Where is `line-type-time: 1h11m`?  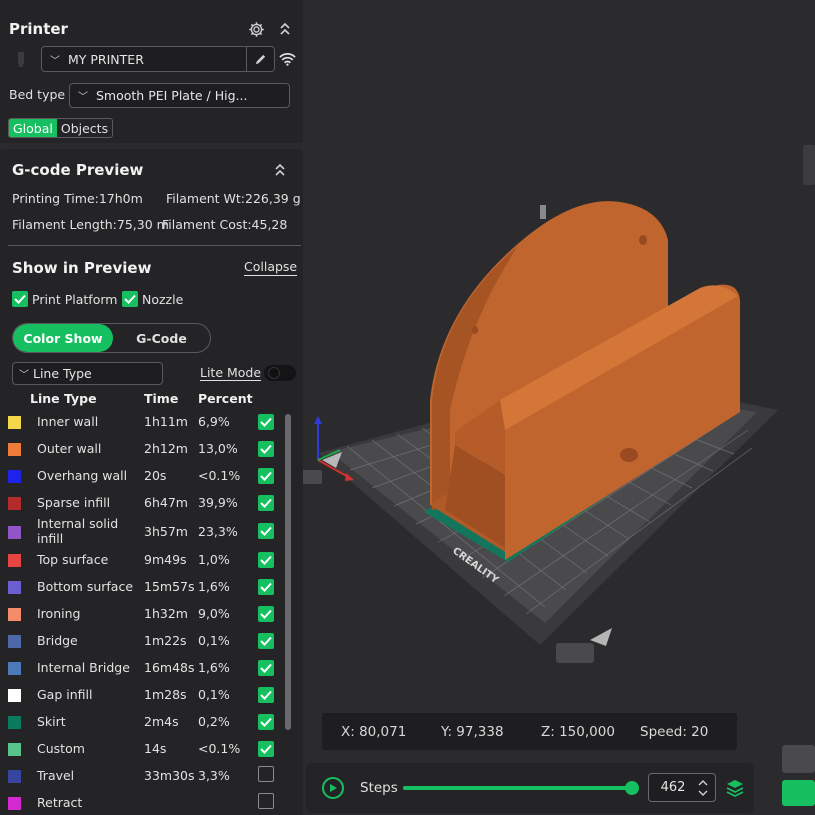
line-type-time: 1h11m is located at coordinates (166, 421).